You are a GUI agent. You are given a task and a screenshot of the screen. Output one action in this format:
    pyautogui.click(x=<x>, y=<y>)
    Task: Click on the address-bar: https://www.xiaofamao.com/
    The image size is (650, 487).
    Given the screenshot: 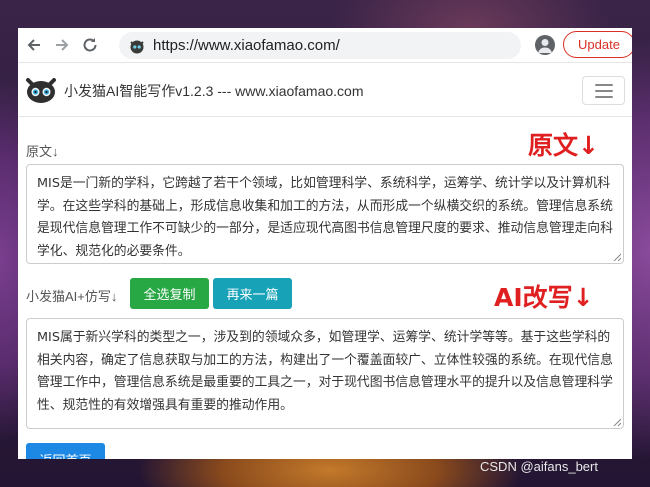 What is the action you would take?
    pyautogui.click(x=320, y=45)
    